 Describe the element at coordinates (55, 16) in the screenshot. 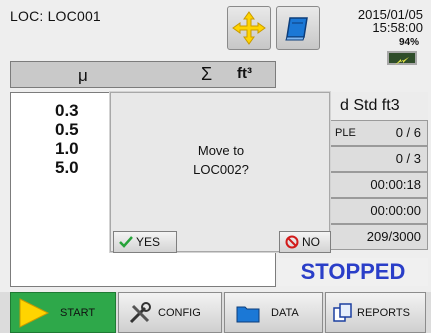

I see `location-label: LOC: LOC001` at that location.